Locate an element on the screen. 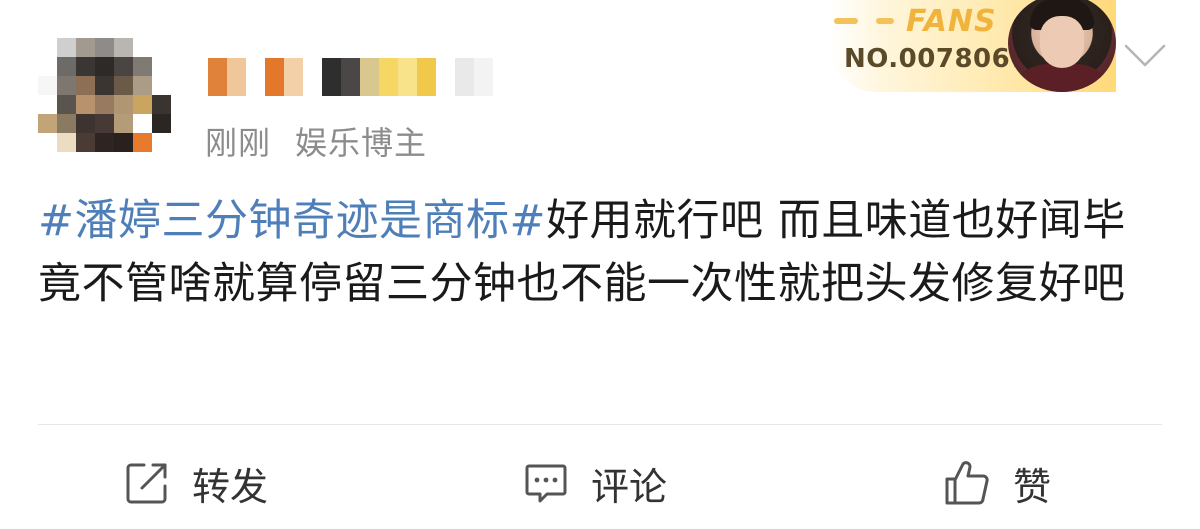  fans-label: FANS is located at coordinates (951, 21).